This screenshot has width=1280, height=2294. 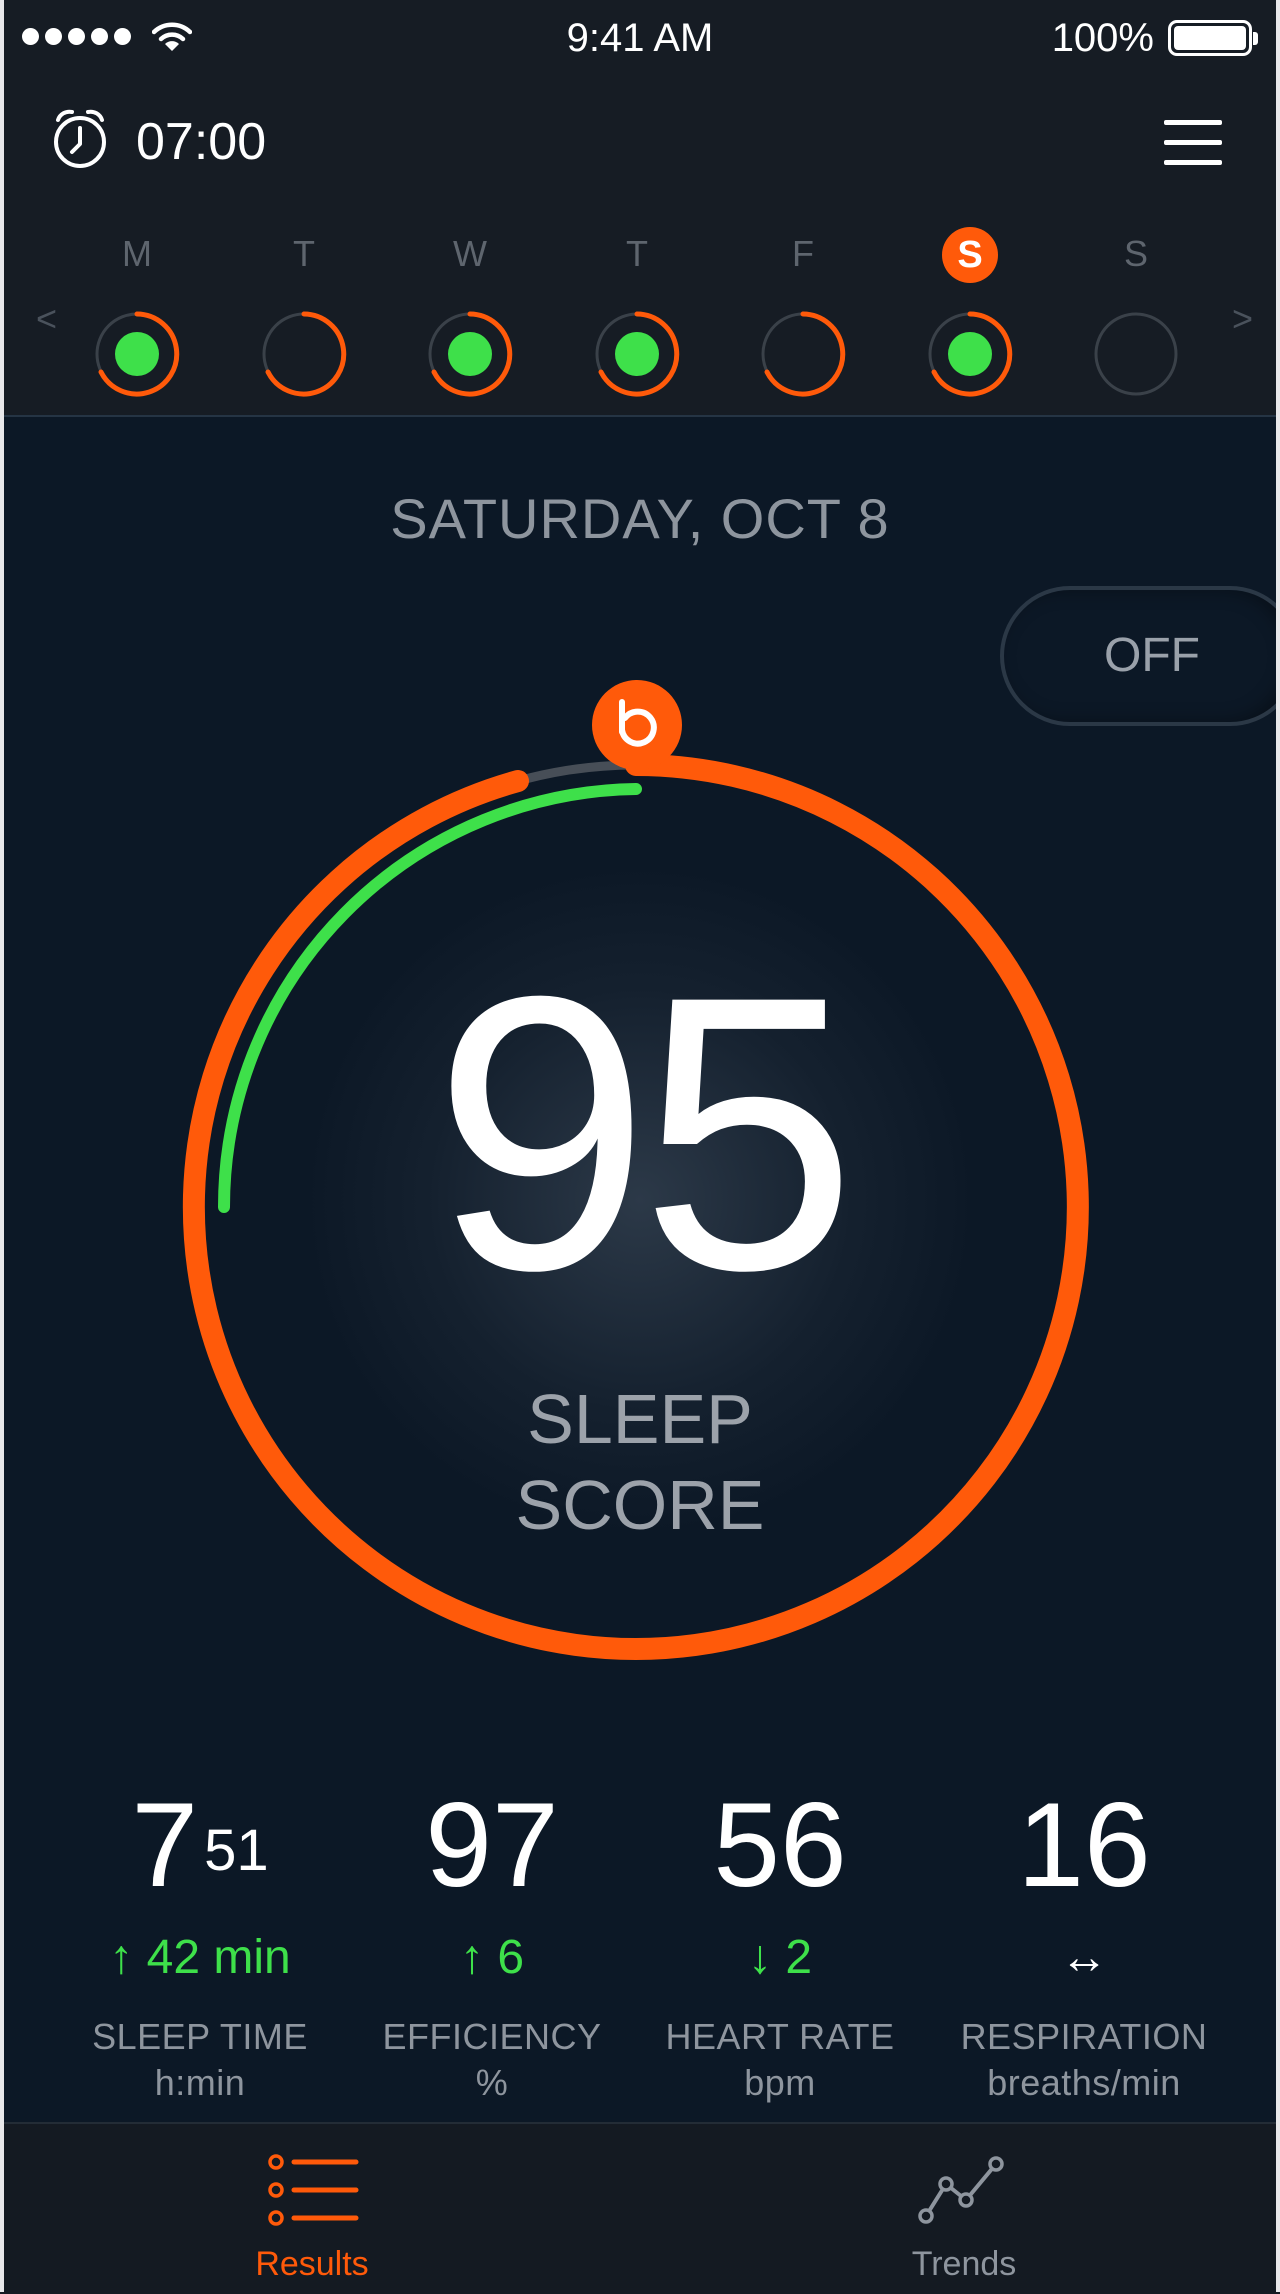 I want to click on arrow-left-right-icon: ↔, so click(x=1084, y=1957).